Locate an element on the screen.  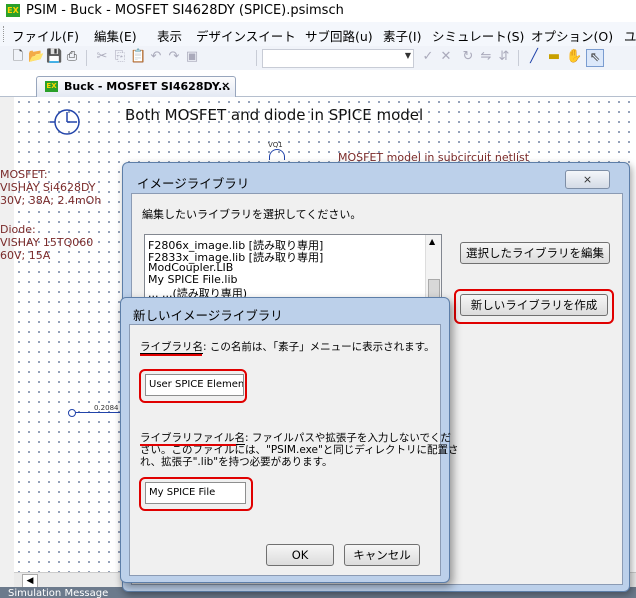
properties-icon: ▣ is located at coordinates (192, 57).